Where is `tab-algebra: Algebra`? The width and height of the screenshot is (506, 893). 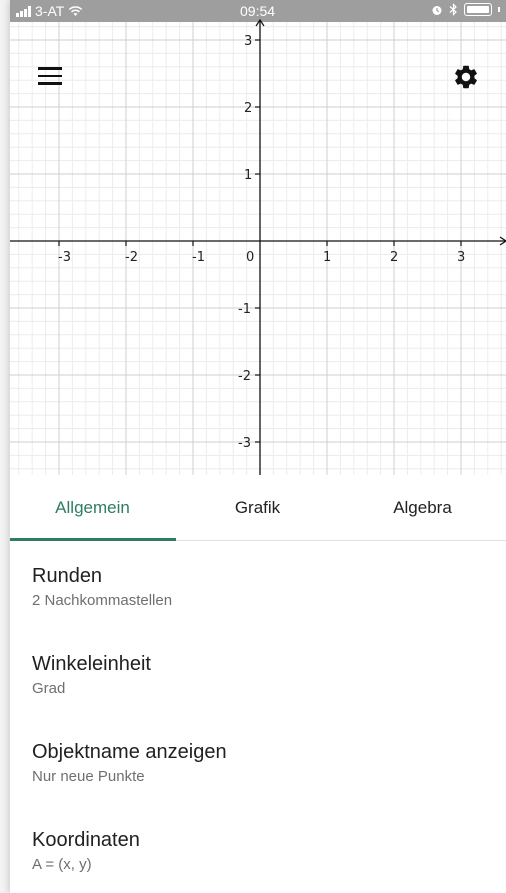
tab-algebra: Algebra is located at coordinates (422, 507).